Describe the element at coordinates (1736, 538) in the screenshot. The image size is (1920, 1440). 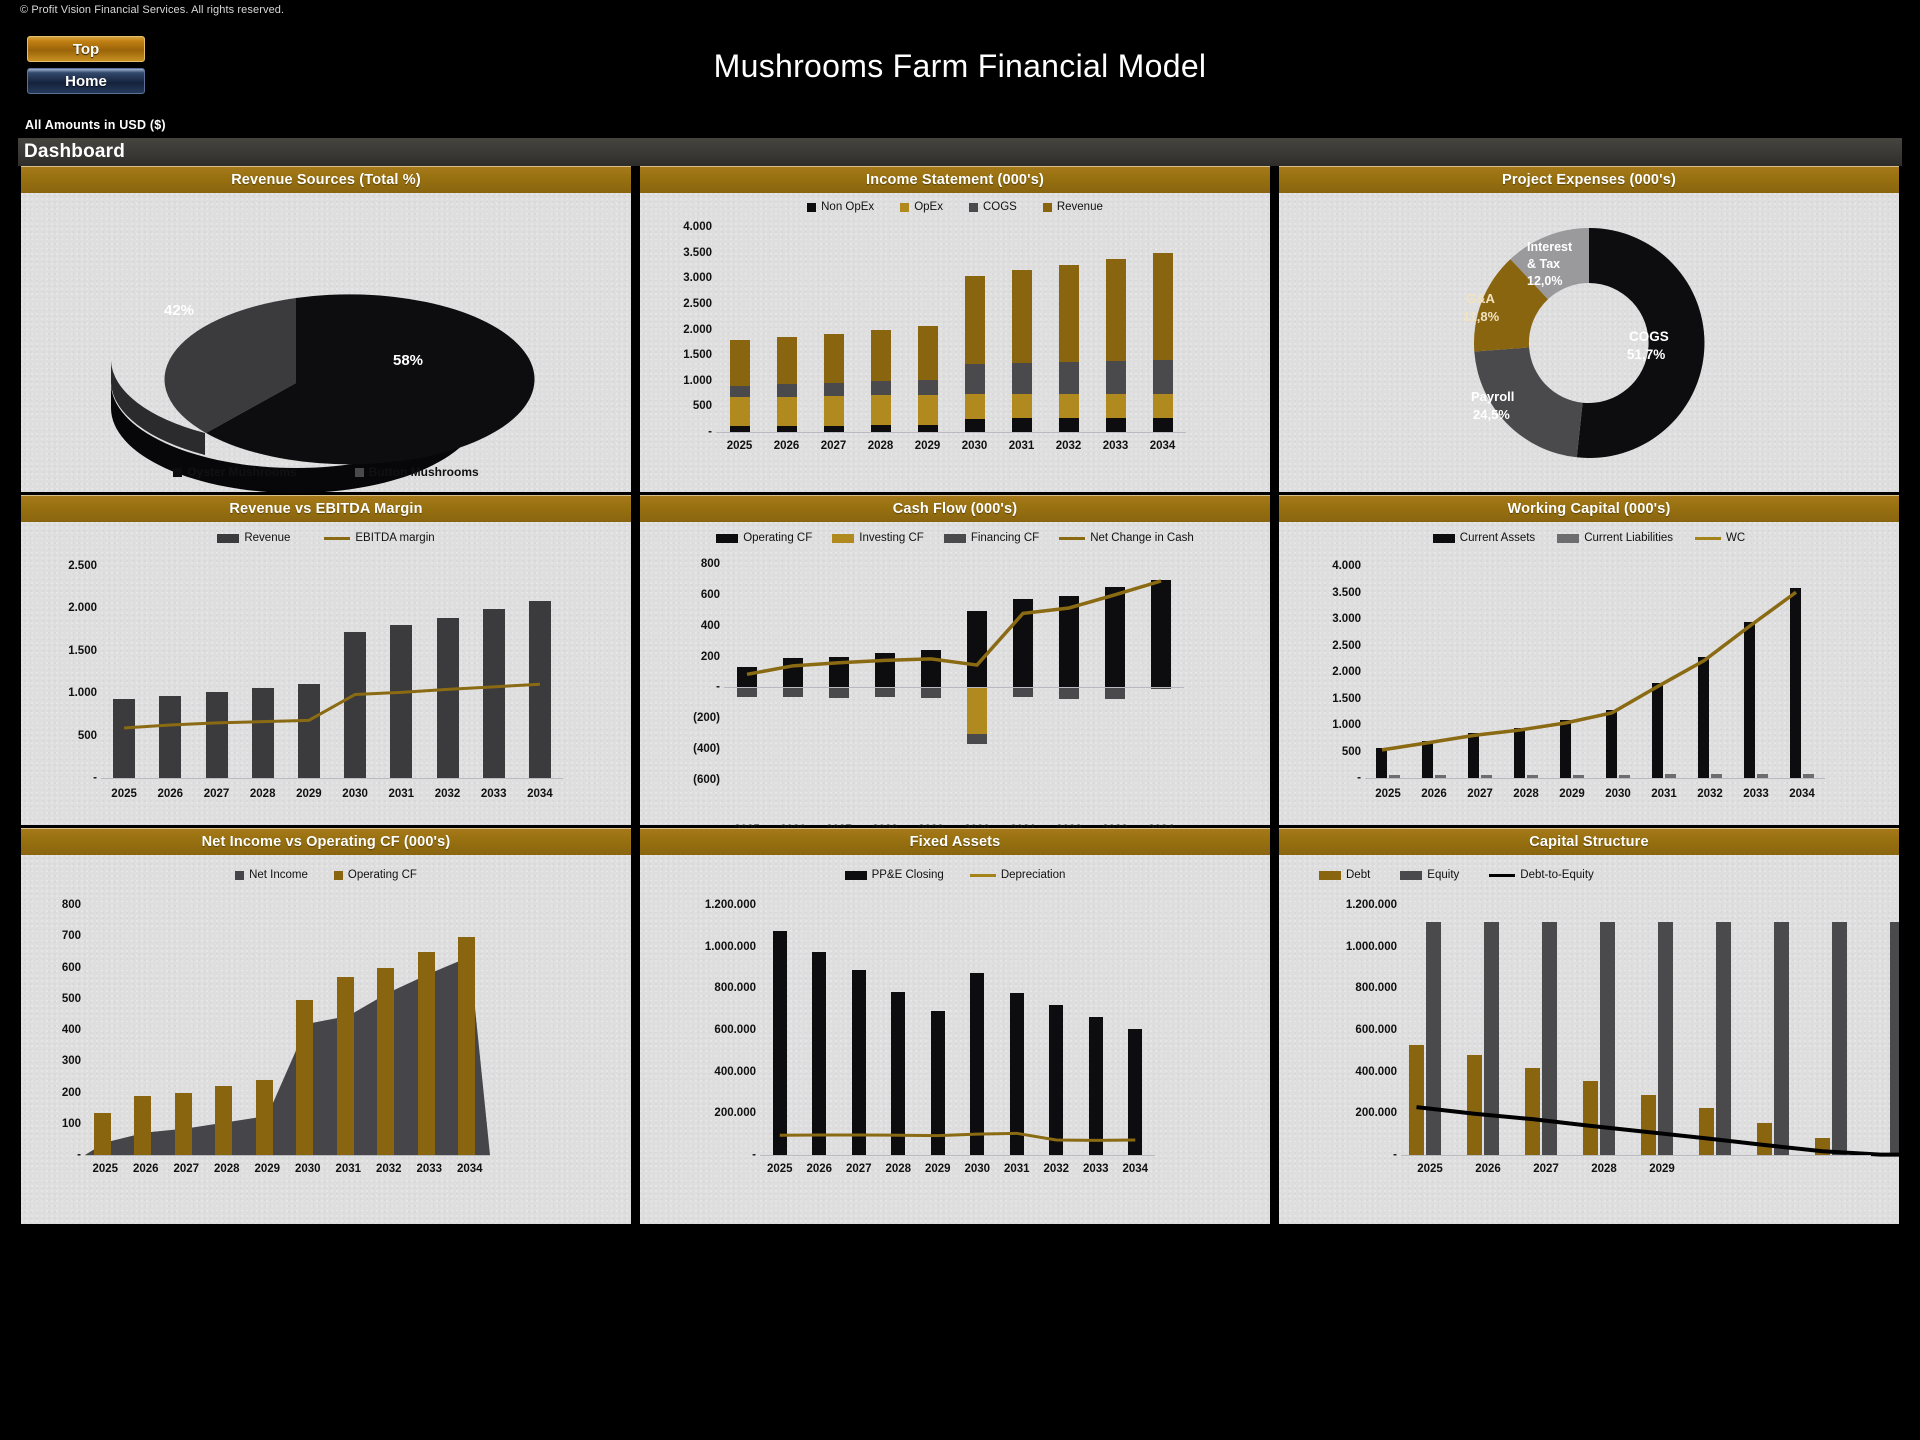
I see `legend-label-wc: WC` at that location.